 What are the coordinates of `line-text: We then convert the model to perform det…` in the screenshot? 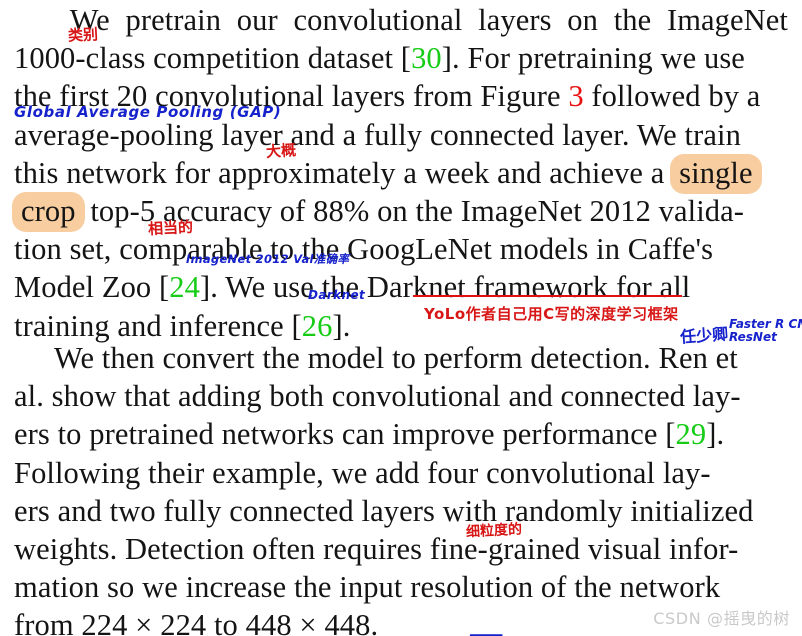 It's located at (396, 358).